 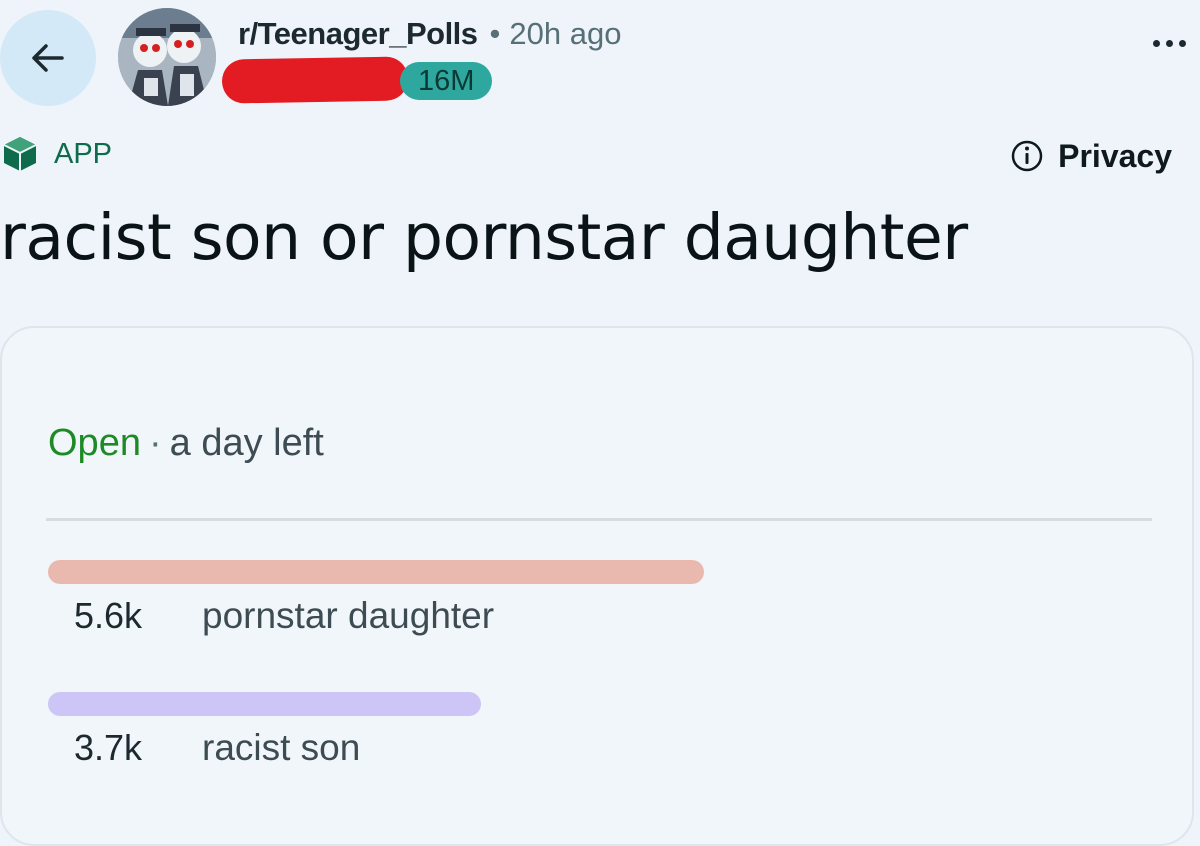 I want to click on app-tag-label: APP, so click(x=83, y=154).